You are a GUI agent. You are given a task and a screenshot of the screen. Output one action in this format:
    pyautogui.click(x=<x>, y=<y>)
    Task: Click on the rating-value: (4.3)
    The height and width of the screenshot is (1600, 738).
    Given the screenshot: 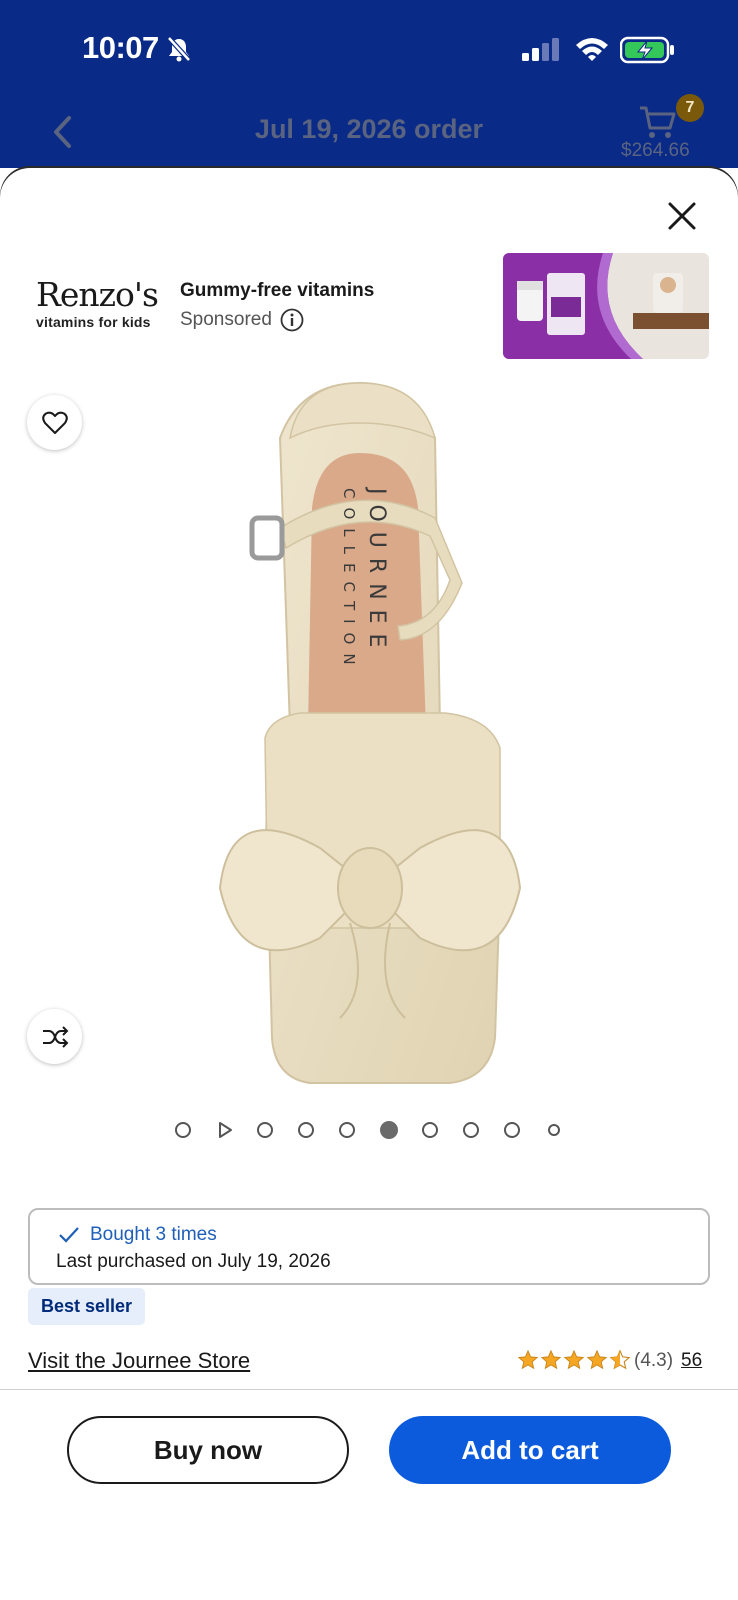 What is the action you would take?
    pyautogui.click(x=654, y=1360)
    